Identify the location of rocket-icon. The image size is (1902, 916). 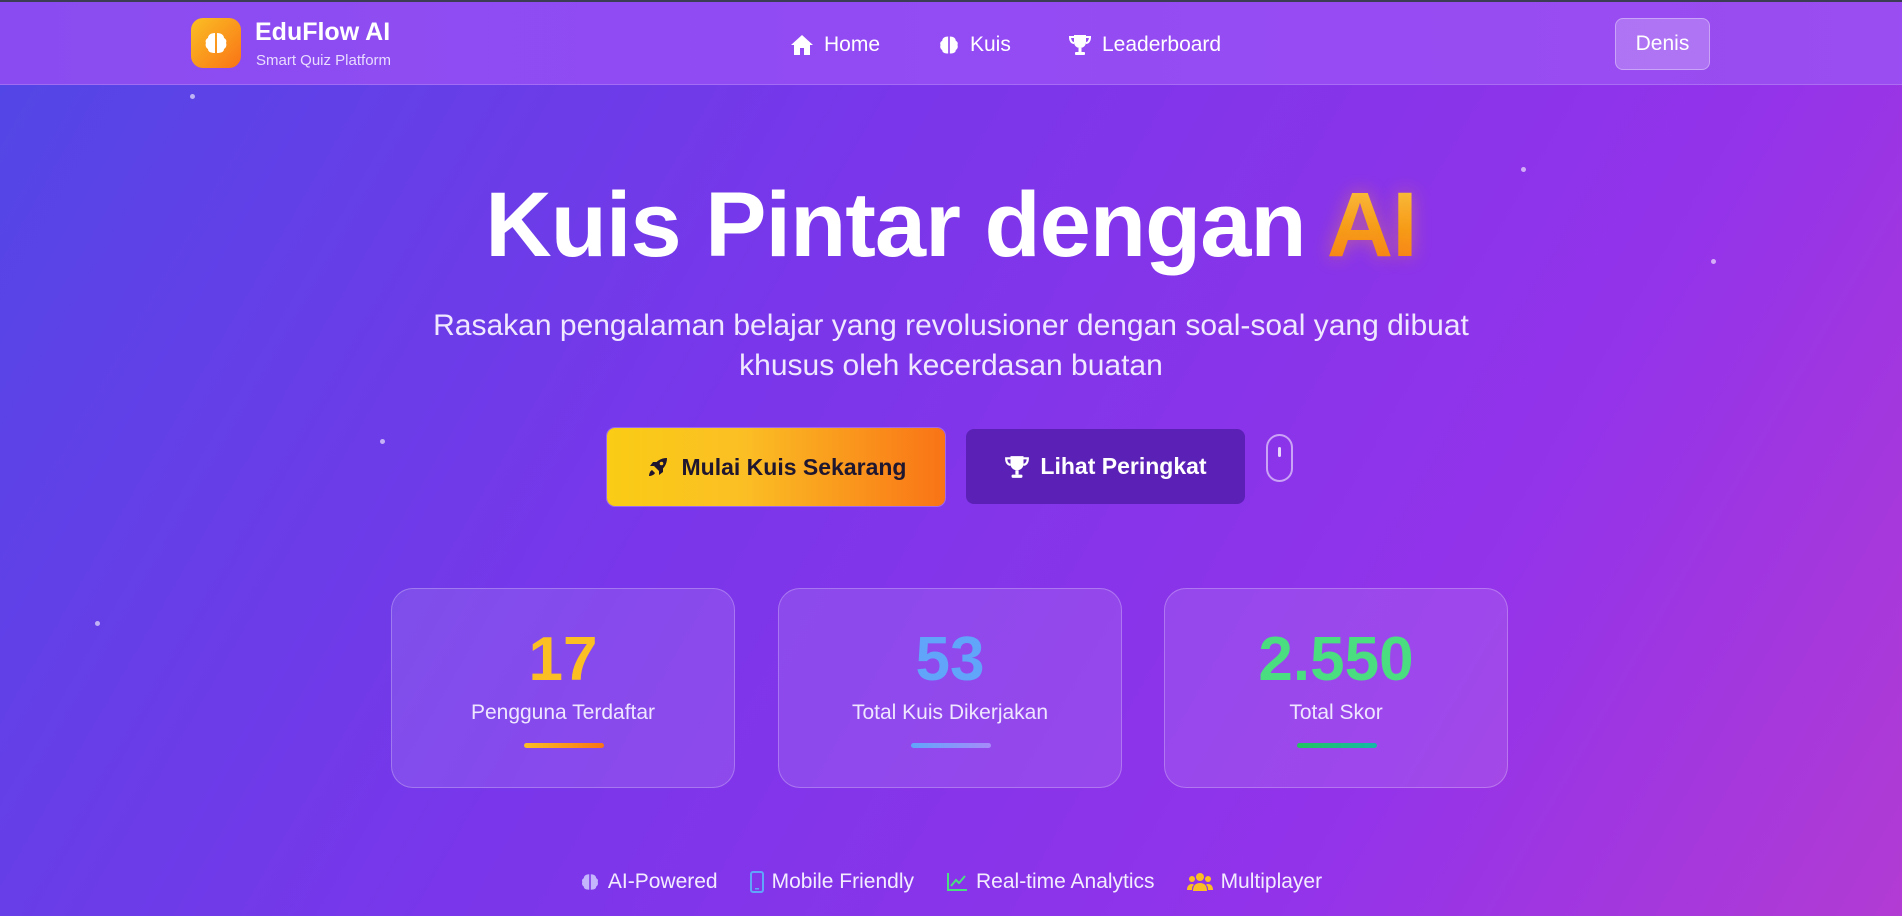
(657, 467).